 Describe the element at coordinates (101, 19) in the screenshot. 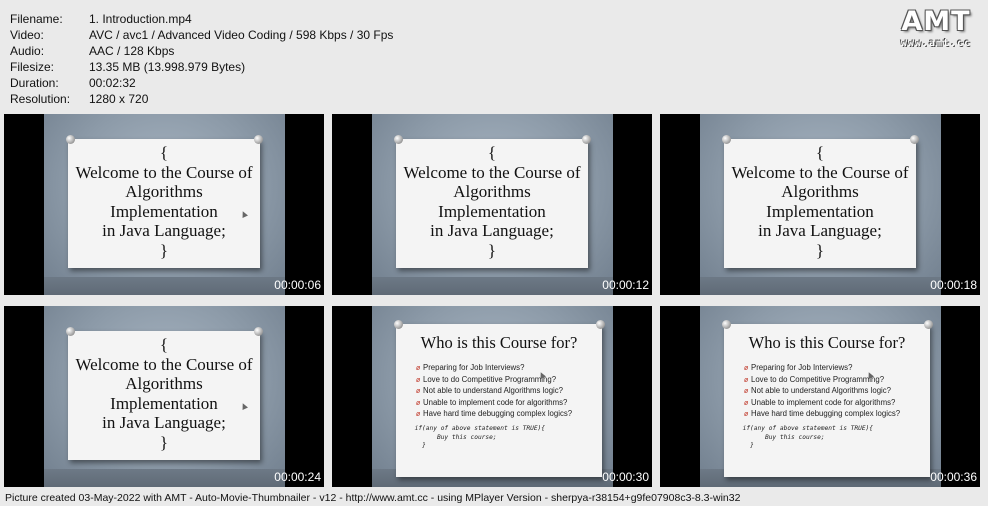

I see `info-row-filename: Filename: 1. Introduction.mp4` at that location.